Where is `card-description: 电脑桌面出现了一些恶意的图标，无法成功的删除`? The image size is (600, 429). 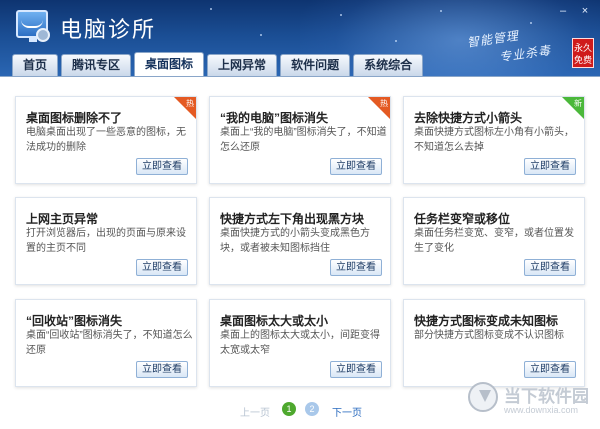
card-description: 电脑桌面出现了一些恶意的图标，无法成功的删除 is located at coordinates (106, 140).